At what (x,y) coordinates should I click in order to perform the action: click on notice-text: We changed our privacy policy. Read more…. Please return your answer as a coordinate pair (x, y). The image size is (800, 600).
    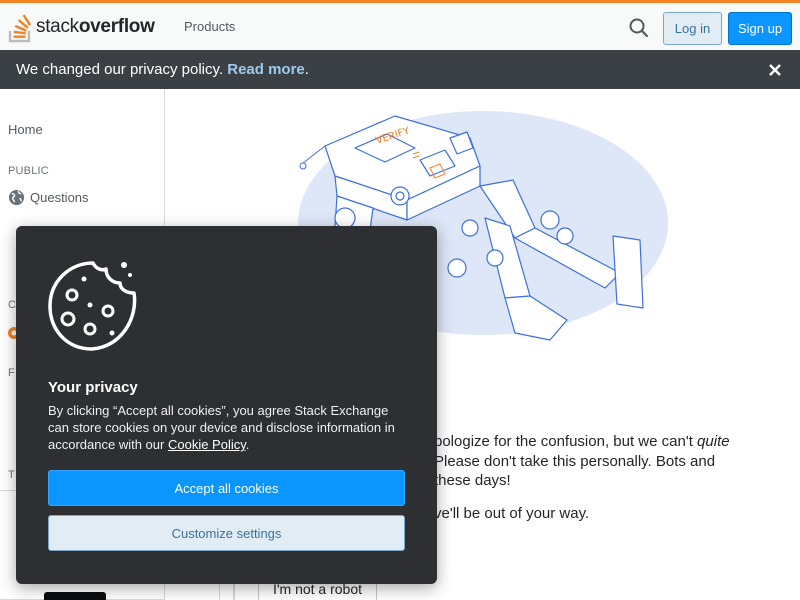
    Looking at the image, I should click on (162, 69).